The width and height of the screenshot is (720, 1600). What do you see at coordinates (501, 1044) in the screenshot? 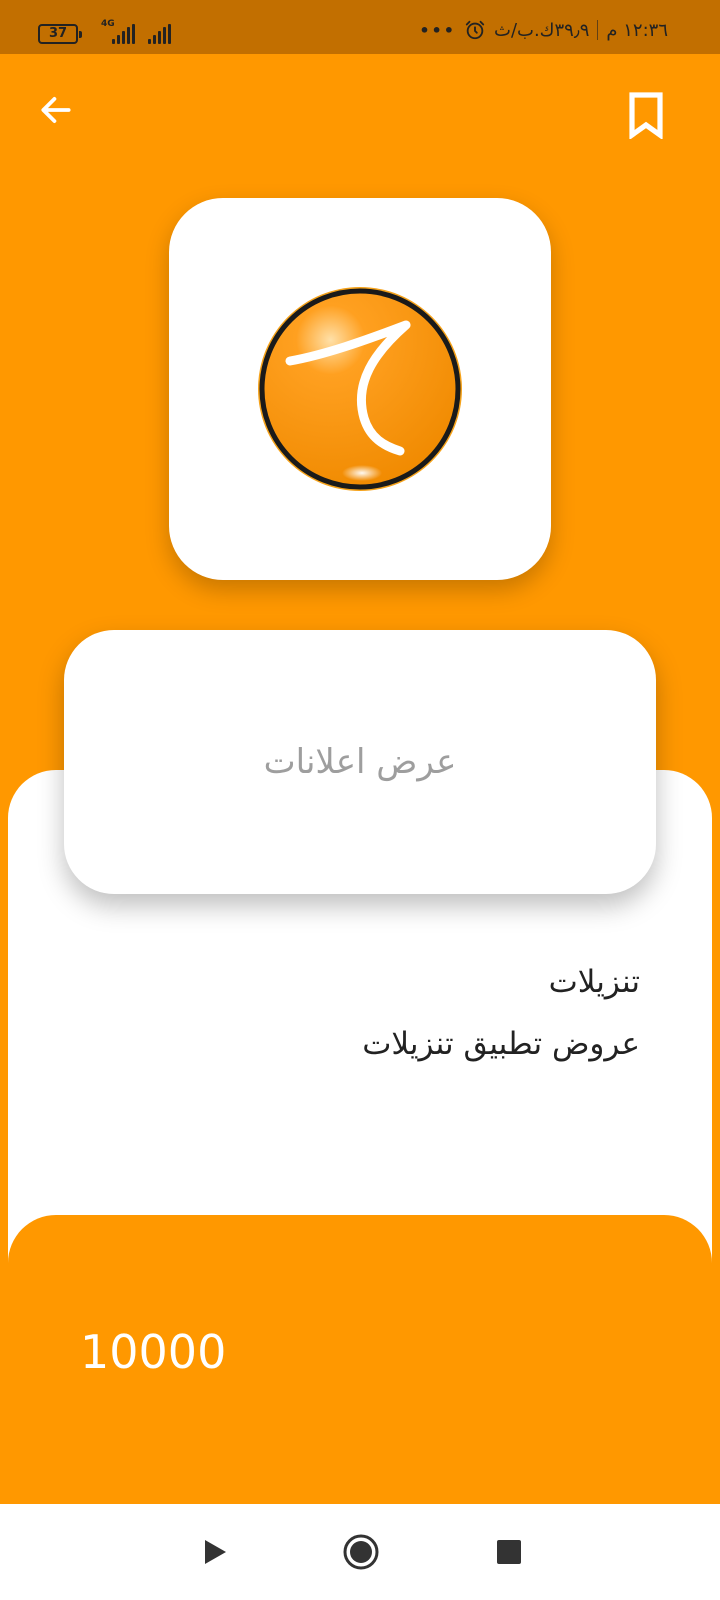
I see `app-subtitle: عروض تطبيق تنزيلات` at bounding box center [501, 1044].